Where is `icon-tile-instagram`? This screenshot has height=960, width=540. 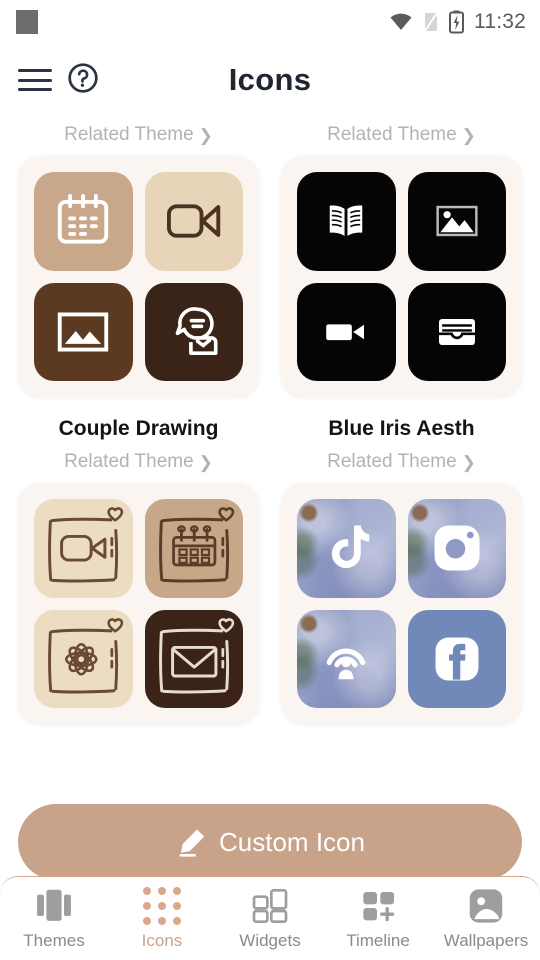 icon-tile-instagram is located at coordinates (456, 548).